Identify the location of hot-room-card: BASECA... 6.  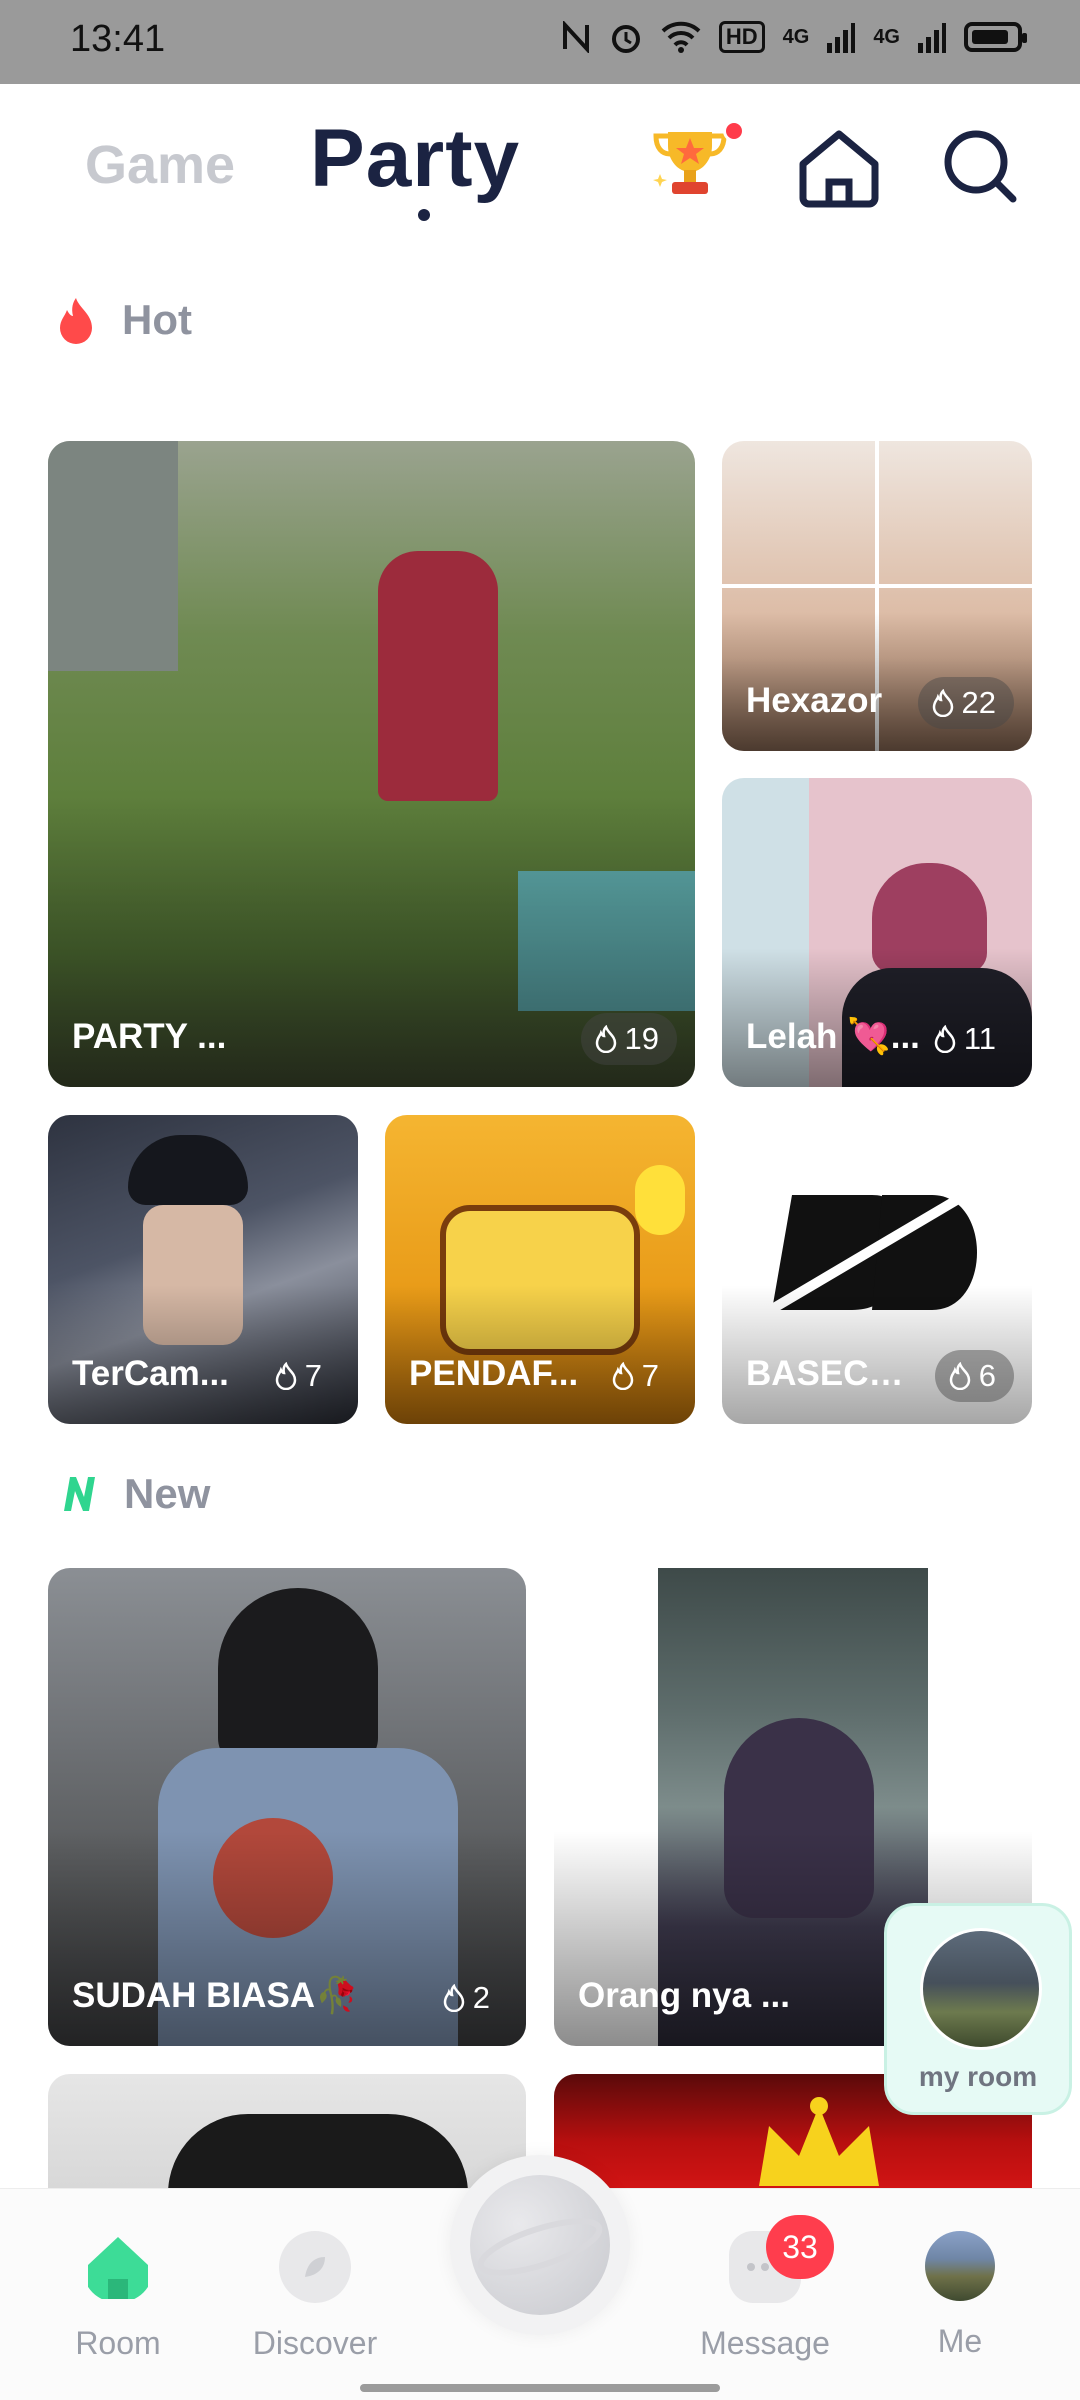
(877, 1269).